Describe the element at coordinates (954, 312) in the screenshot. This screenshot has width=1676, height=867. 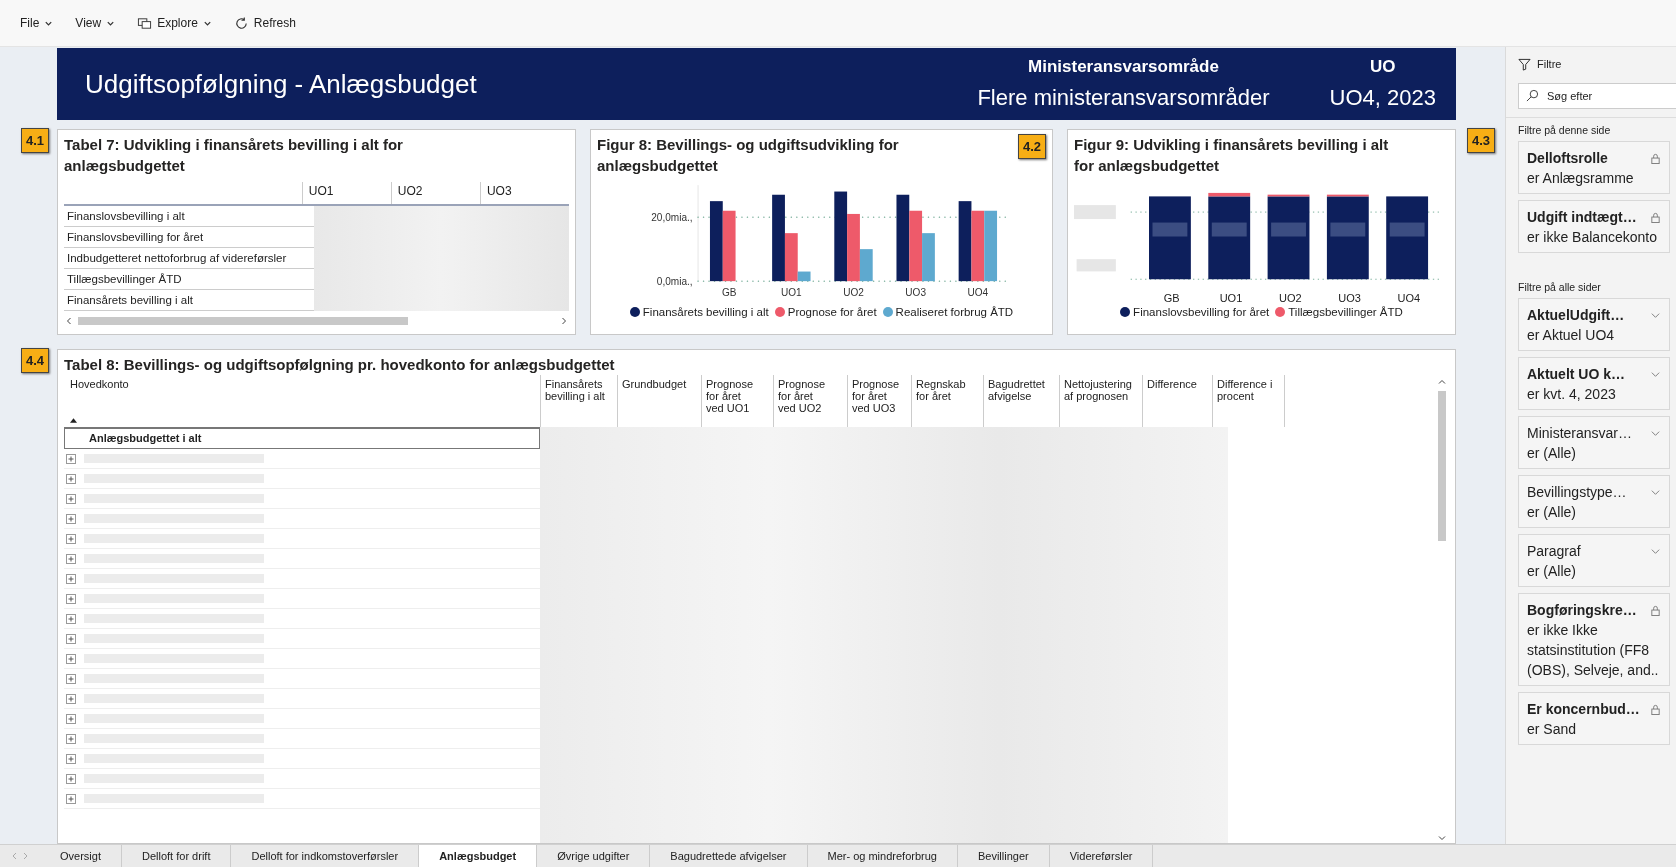
I see `legend-label: Realiseret forbrug ÅTD` at that location.